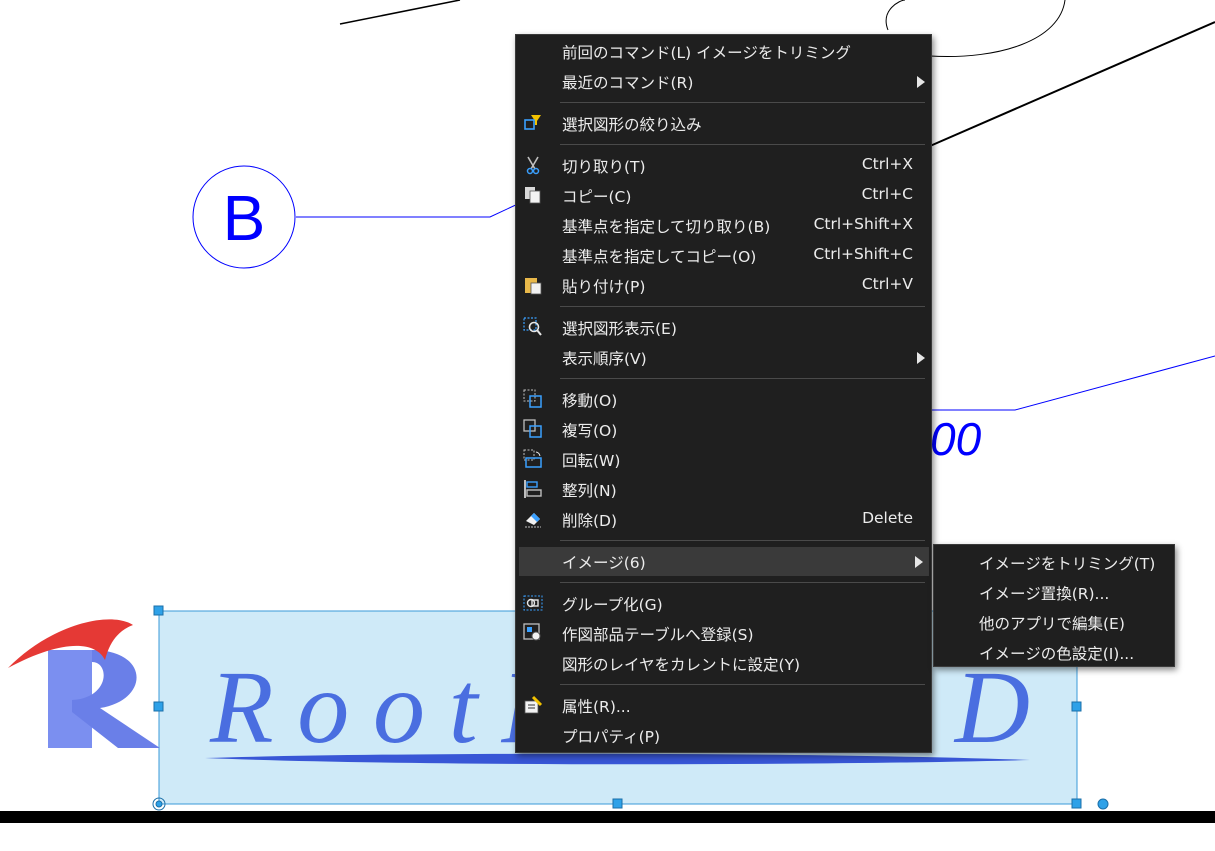 This screenshot has width=1215, height=851. What do you see at coordinates (723, 603) in the screenshot?
I see `menu-item-group: グループ化(G)` at bounding box center [723, 603].